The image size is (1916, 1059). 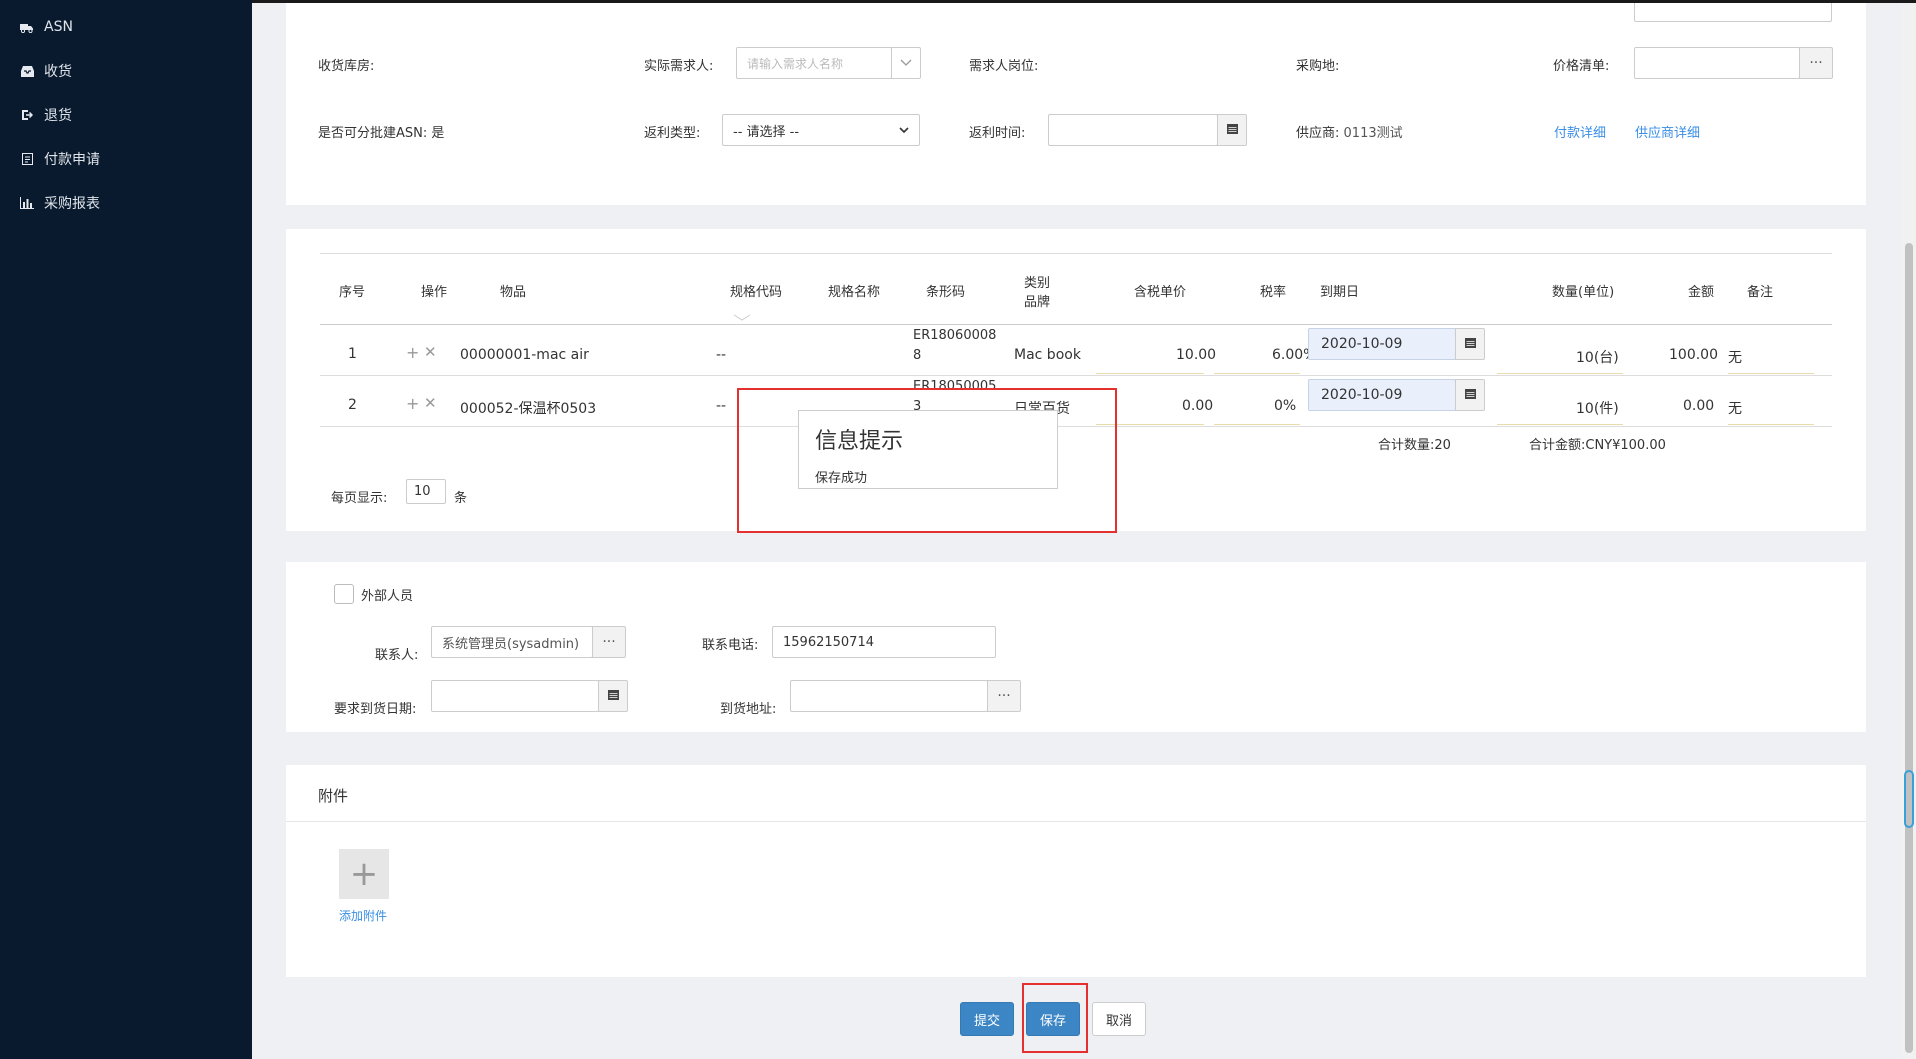 What do you see at coordinates (1560, 373) in the screenshot?
I see `qty-underline` at bounding box center [1560, 373].